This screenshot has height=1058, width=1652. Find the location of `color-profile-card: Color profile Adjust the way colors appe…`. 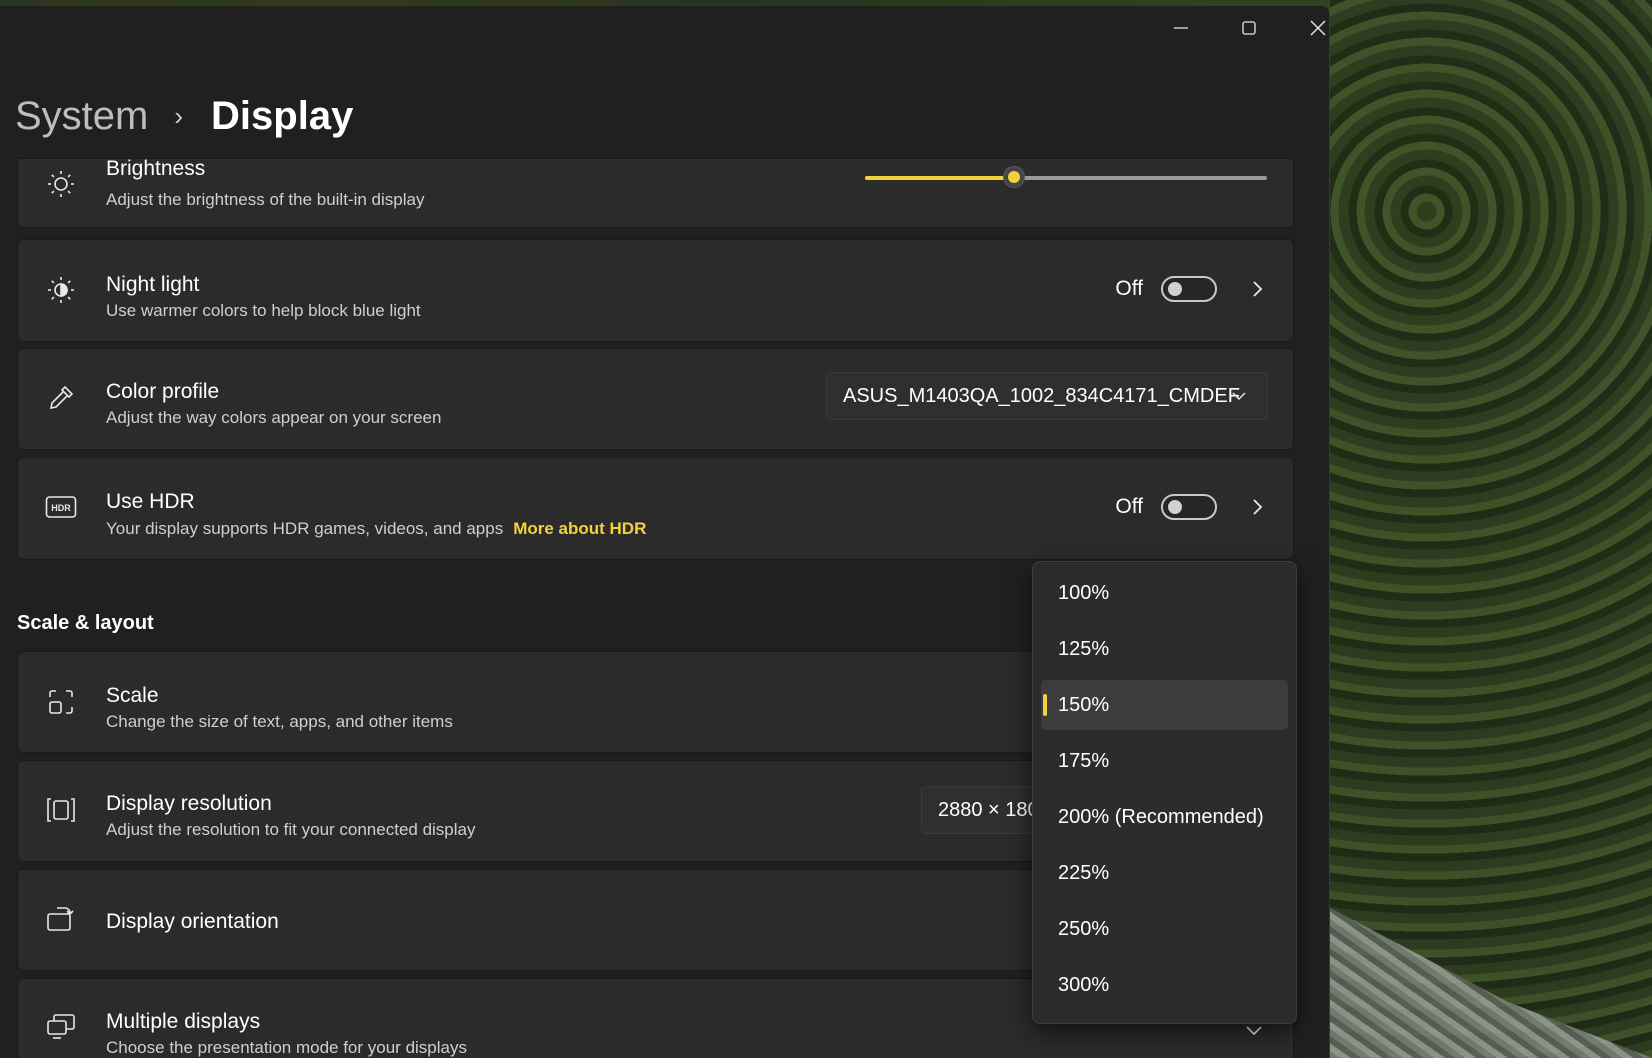

color-profile-card: Color profile Adjust the way colors appe… is located at coordinates (655, 399).